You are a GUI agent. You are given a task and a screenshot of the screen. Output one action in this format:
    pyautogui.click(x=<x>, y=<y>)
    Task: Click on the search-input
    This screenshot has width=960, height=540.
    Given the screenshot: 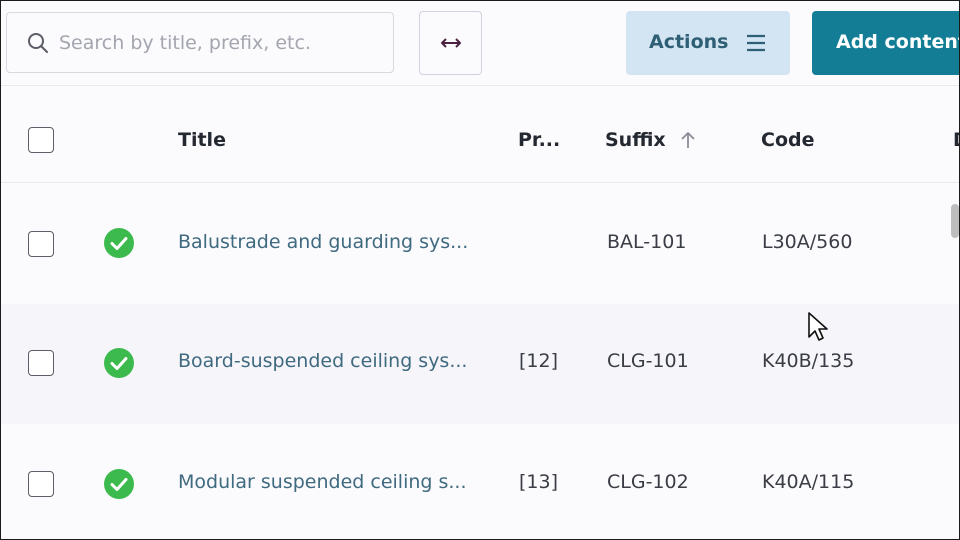 What is the action you would take?
    pyautogui.click(x=219, y=43)
    